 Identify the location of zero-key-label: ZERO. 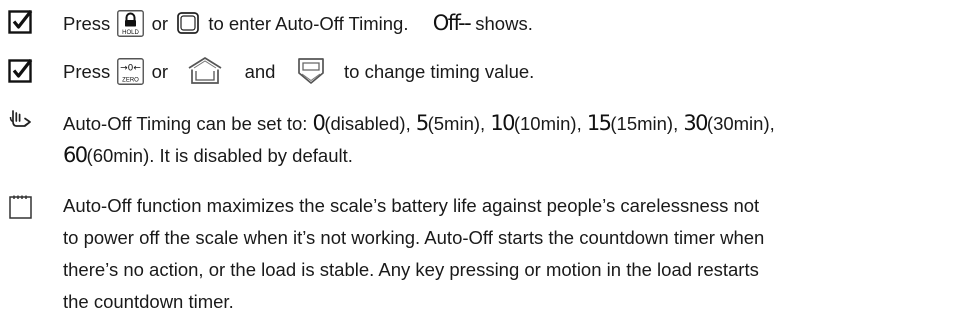
(131, 80).